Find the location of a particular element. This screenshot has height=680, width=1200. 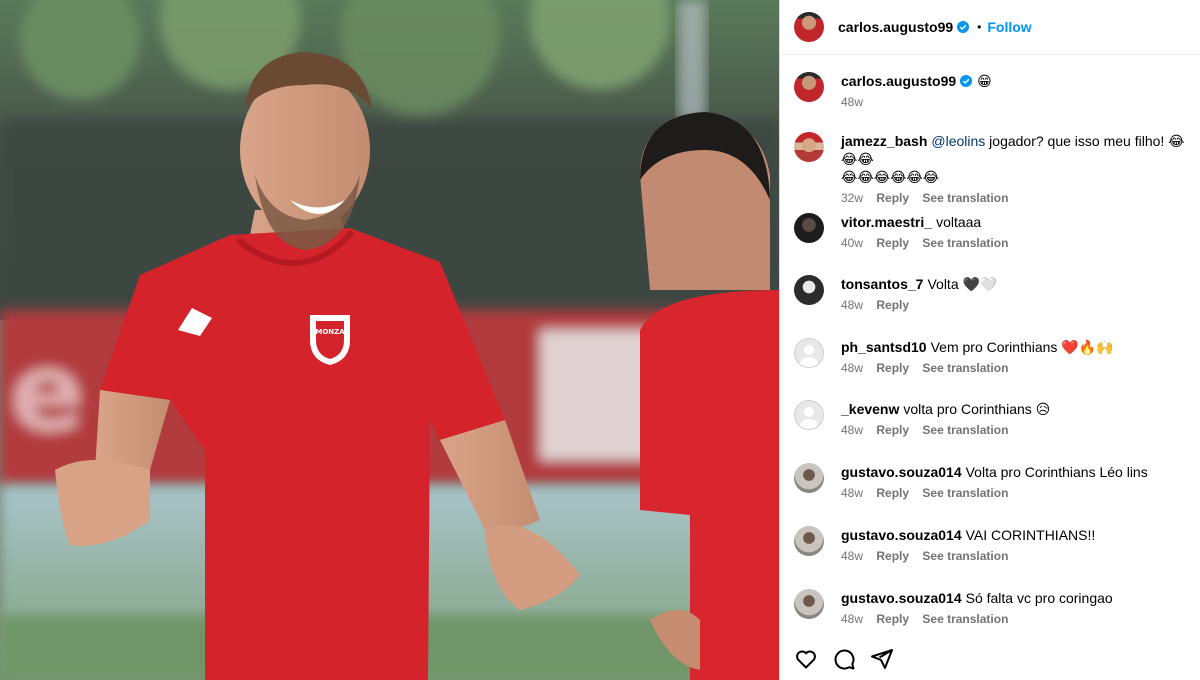

comment-text: Só falta vc pro coringao is located at coordinates (1039, 598).